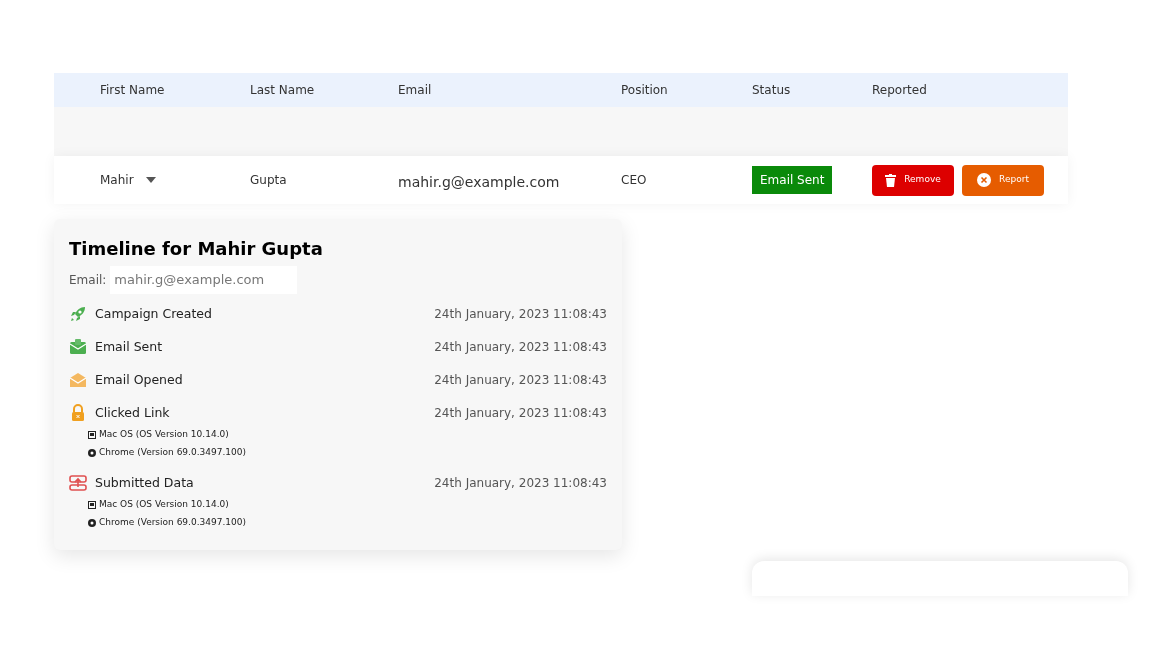  I want to click on padlock-icon, so click(78, 413).